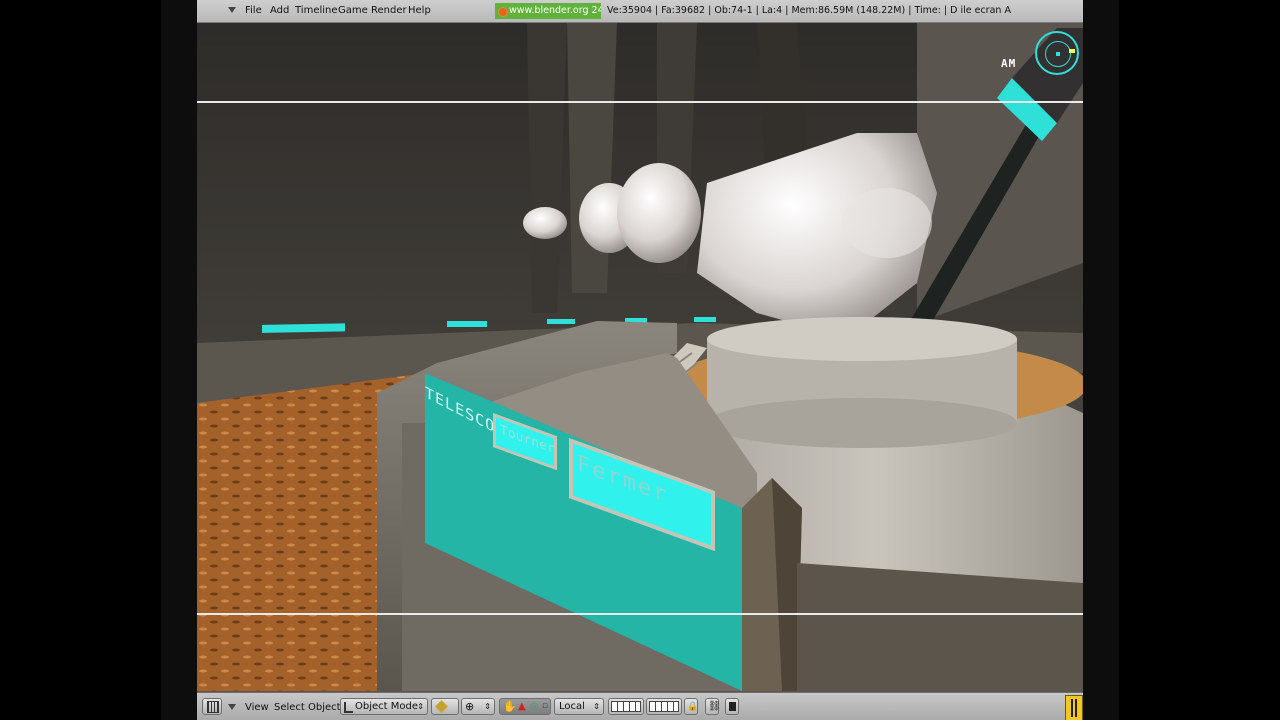 This screenshot has height=720, width=1280. I want to click on unlink-button: ⛓, so click(713, 706).